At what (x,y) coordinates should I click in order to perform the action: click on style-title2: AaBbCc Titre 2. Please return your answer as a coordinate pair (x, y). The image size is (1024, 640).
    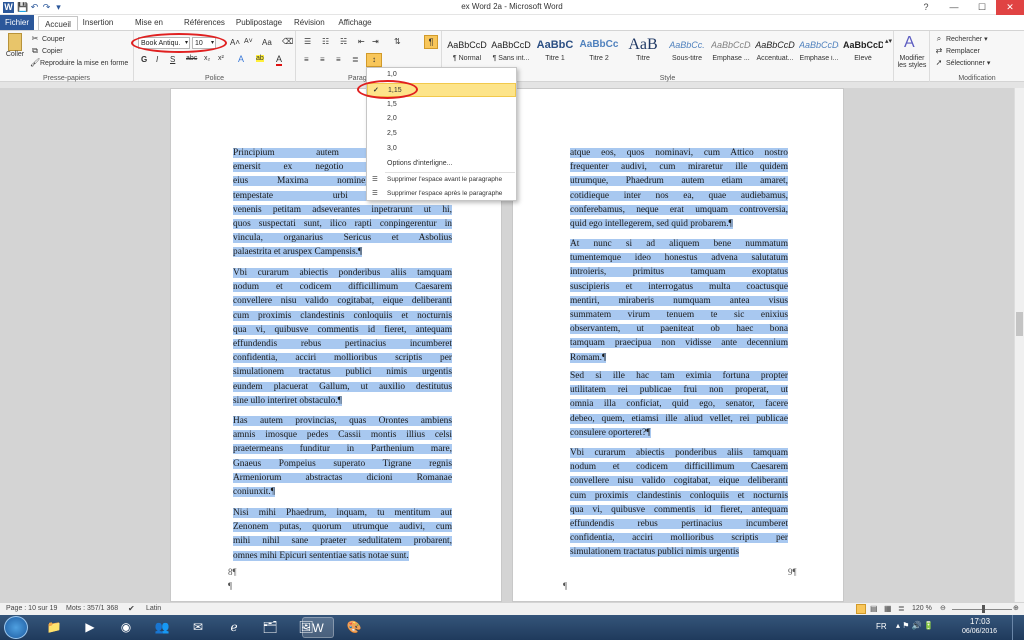
    Looking at the image, I should click on (599, 52).